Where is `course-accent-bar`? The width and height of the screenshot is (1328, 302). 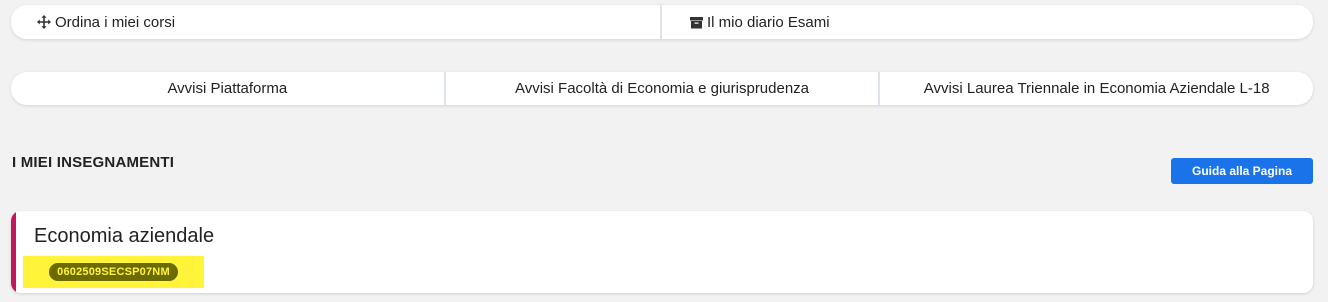
course-accent-bar is located at coordinates (13, 252).